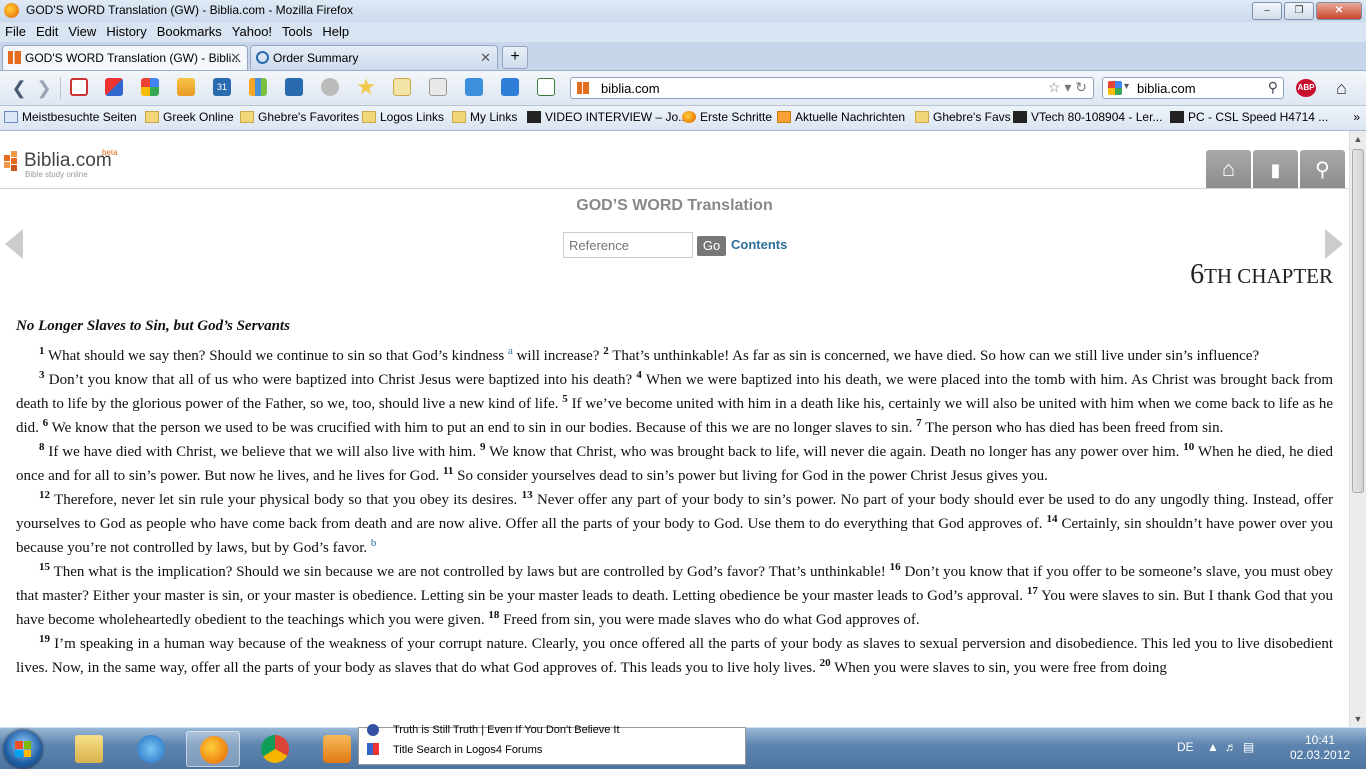  Describe the element at coordinates (438, 87) in the screenshot. I see `favorites-icon` at that location.